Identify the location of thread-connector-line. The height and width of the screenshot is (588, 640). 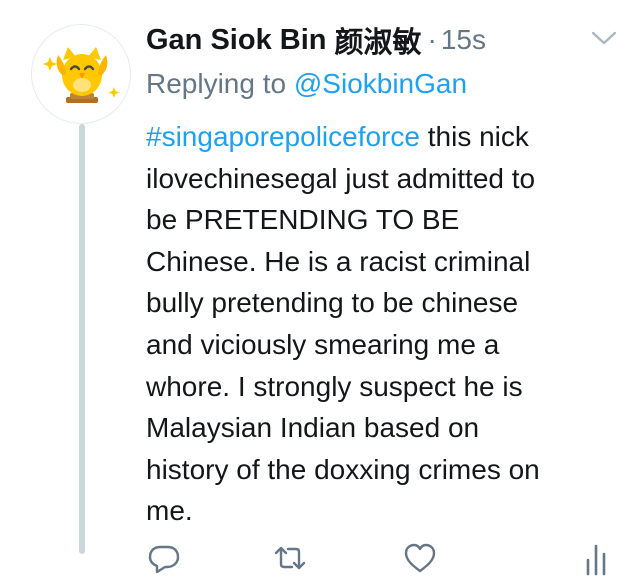
(82, 339).